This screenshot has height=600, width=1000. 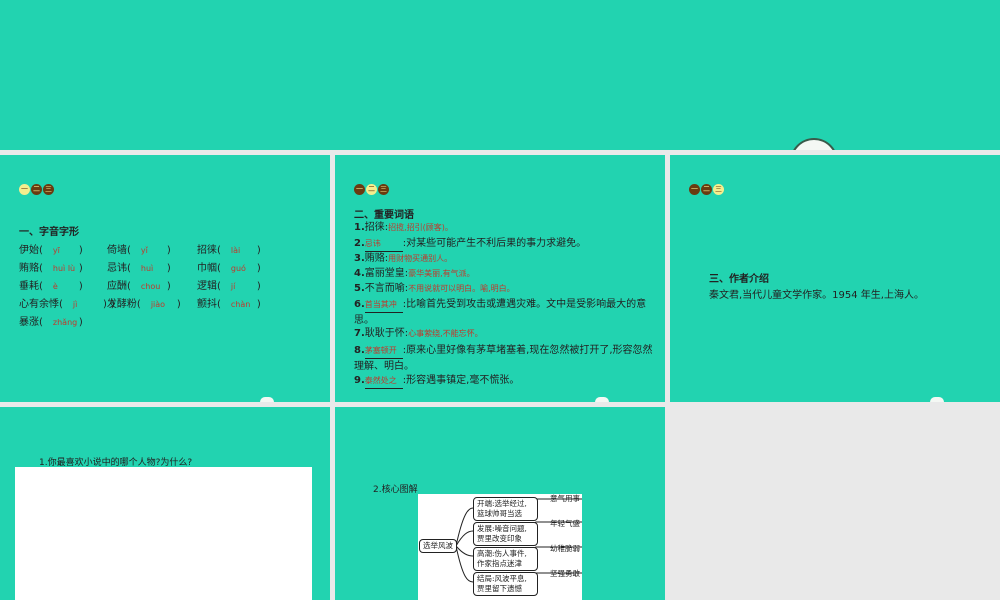 What do you see at coordinates (229, 304) in the screenshot?
I see `word-item: 颤抖(chàn)` at bounding box center [229, 304].